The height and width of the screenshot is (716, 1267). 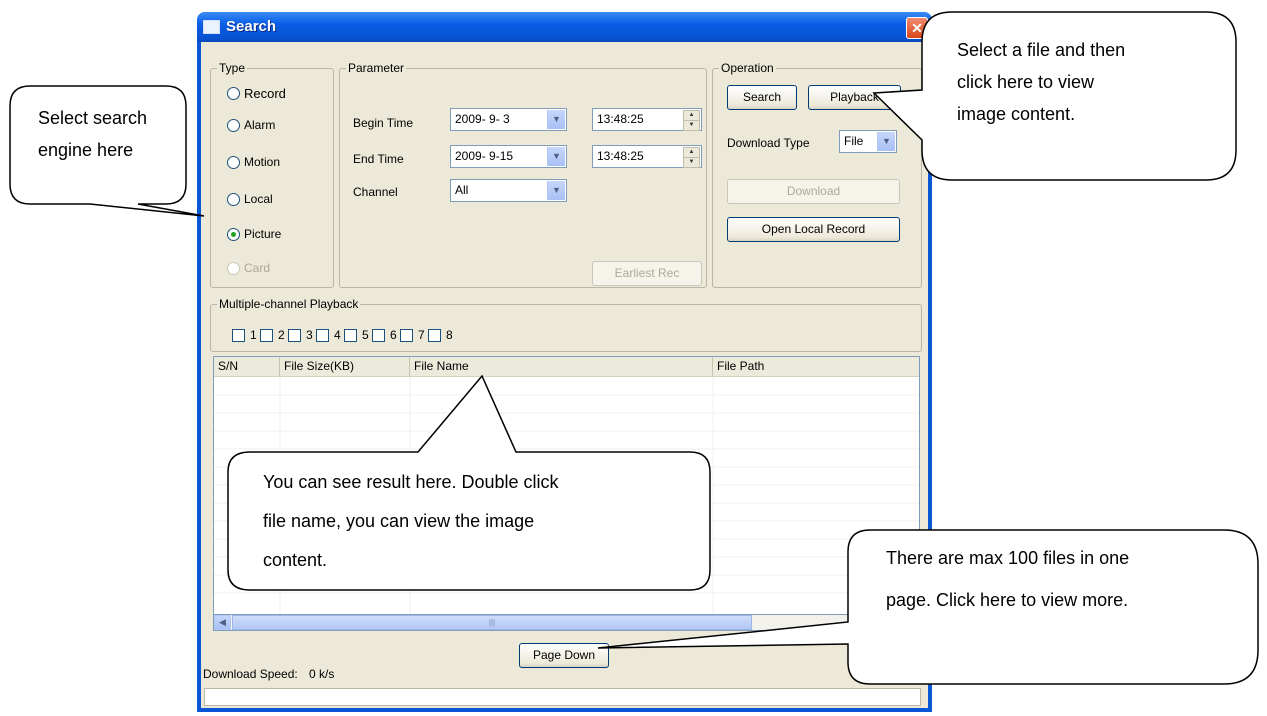 I want to click on download-type-label: Download Type, so click(x=768, y=143).